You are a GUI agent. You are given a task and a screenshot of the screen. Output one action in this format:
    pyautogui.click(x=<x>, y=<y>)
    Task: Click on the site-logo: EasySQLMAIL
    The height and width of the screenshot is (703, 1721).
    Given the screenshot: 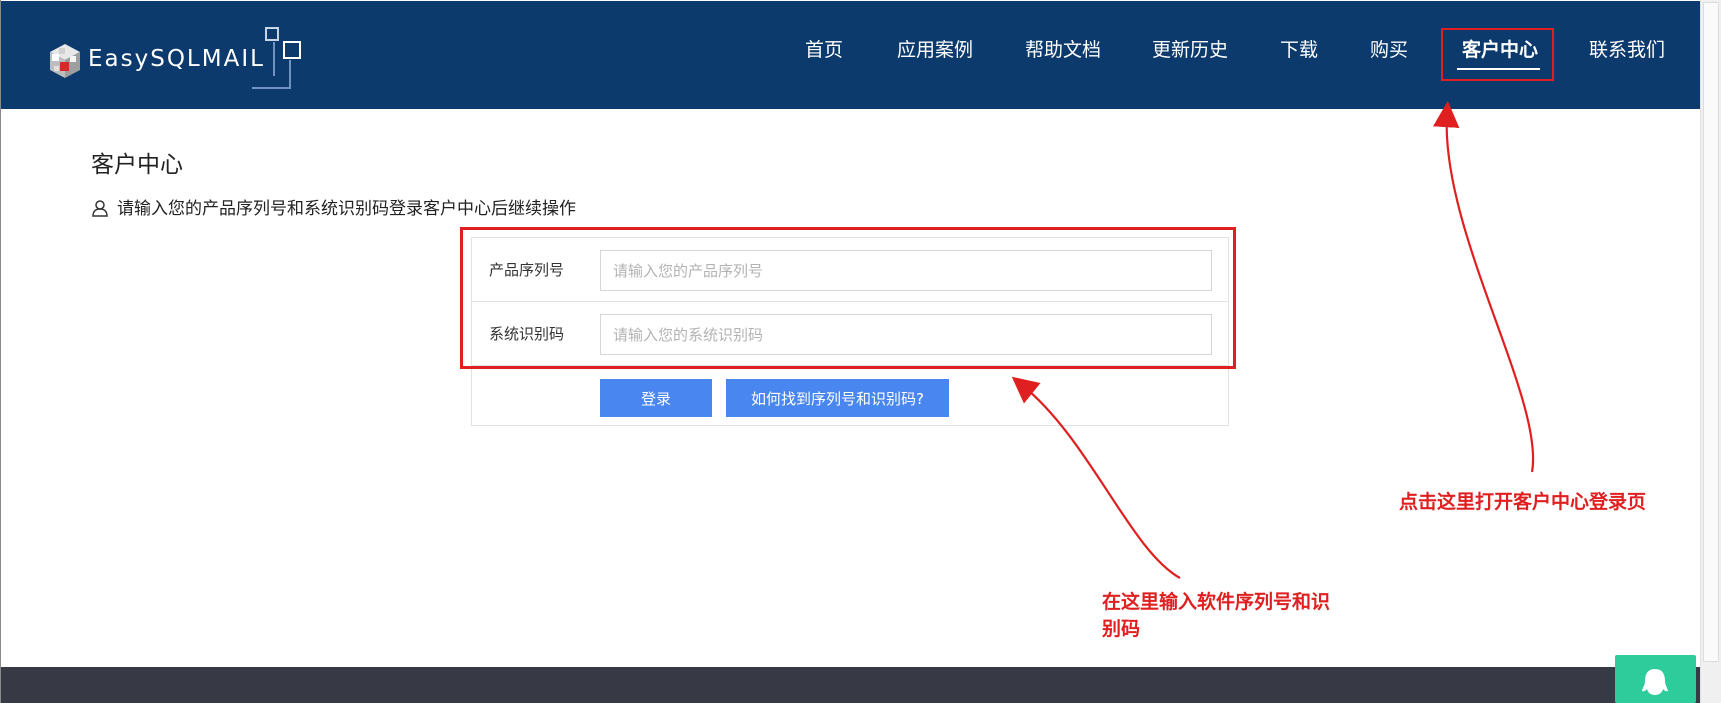 What is the action you would take?
    pyautogui.click(x=176, y=61)
    